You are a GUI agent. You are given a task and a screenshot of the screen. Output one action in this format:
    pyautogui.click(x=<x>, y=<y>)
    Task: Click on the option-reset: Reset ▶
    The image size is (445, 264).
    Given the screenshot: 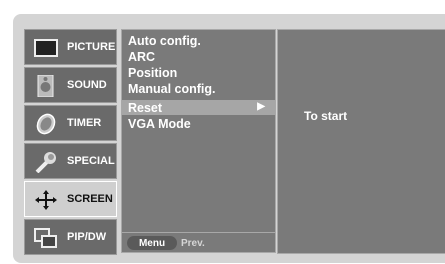 What is the action you would take?
    pyautogui.click(x=198, y=107)
    